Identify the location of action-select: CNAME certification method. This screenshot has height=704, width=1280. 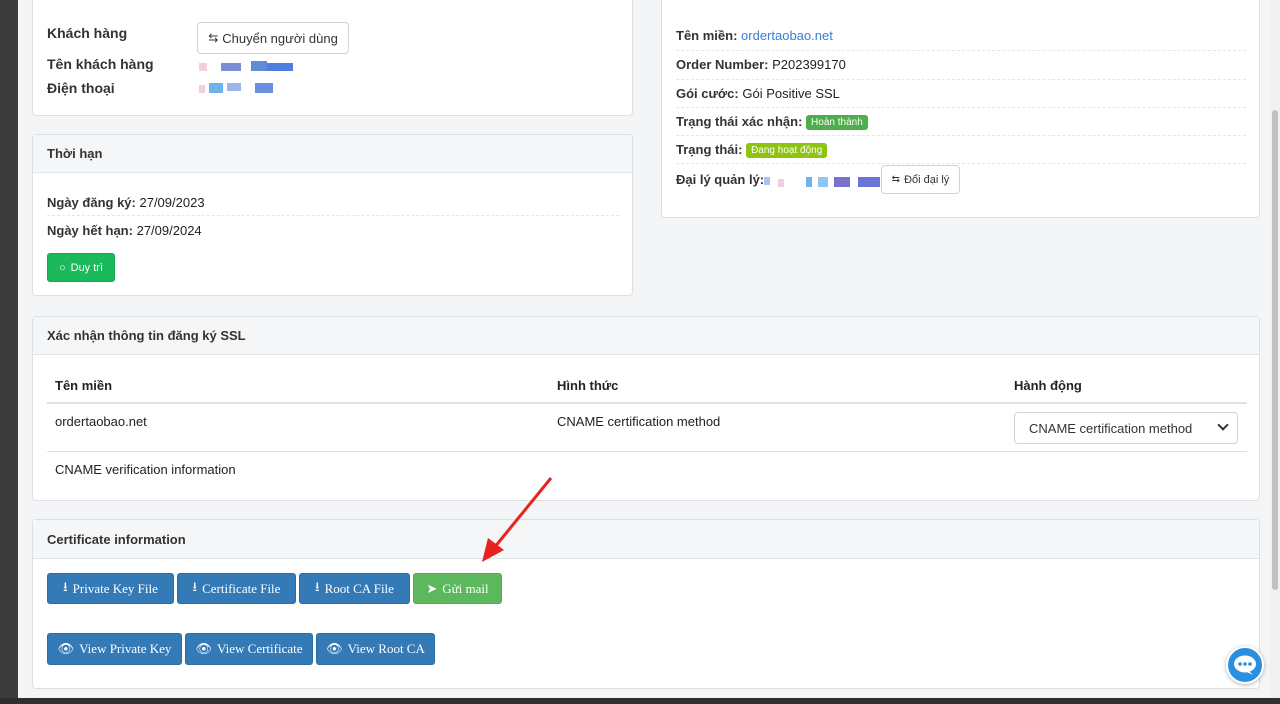
(1126, 428).